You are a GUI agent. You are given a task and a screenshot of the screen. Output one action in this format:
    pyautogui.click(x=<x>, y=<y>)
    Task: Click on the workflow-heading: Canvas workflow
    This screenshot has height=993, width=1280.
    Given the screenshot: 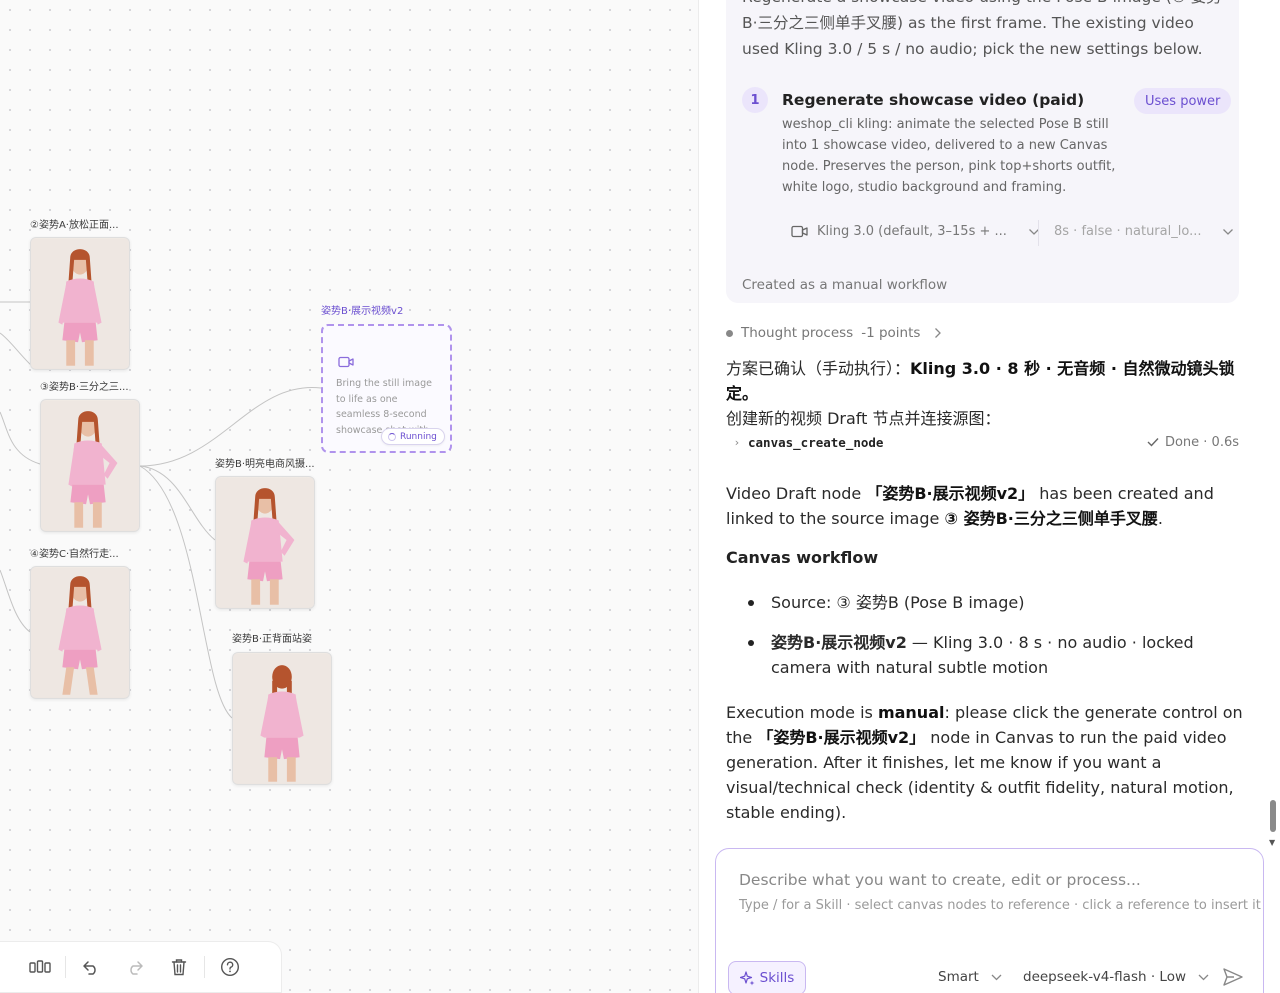 What is the action you would take?
    pyautogui.click(x=802, y=557)
    